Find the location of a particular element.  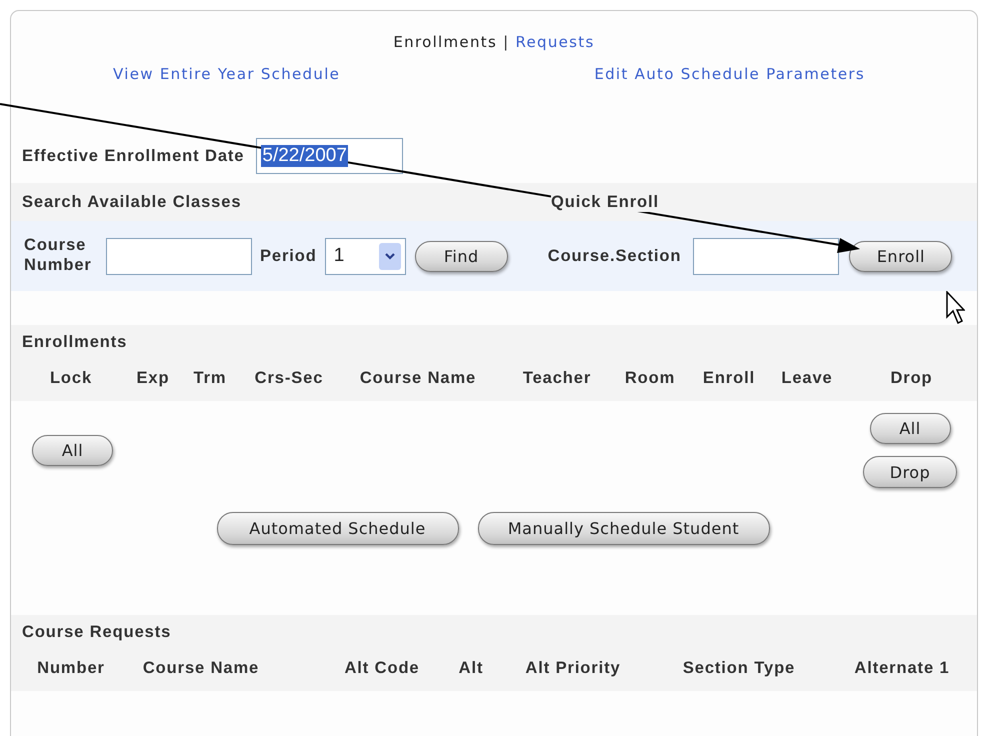

column-header: Enroll is located at coordinates (729, 378).